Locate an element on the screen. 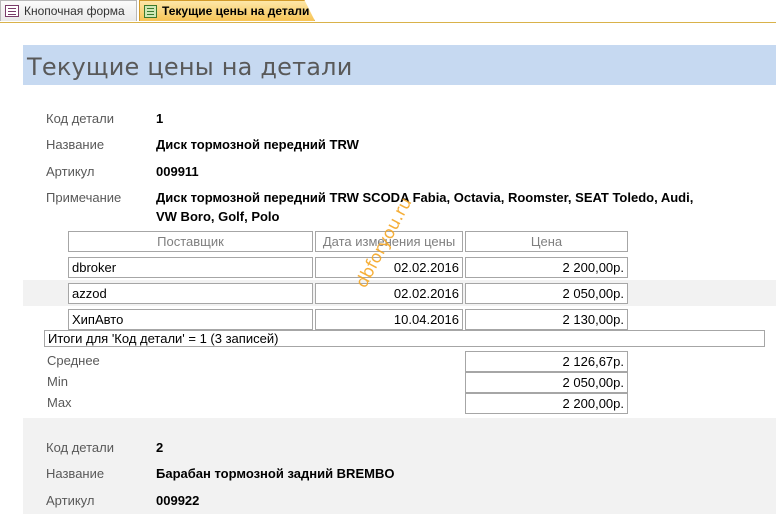 The width and height of the screenshot is (776, 514). max-label: Max is located at coordinates (59, 402).